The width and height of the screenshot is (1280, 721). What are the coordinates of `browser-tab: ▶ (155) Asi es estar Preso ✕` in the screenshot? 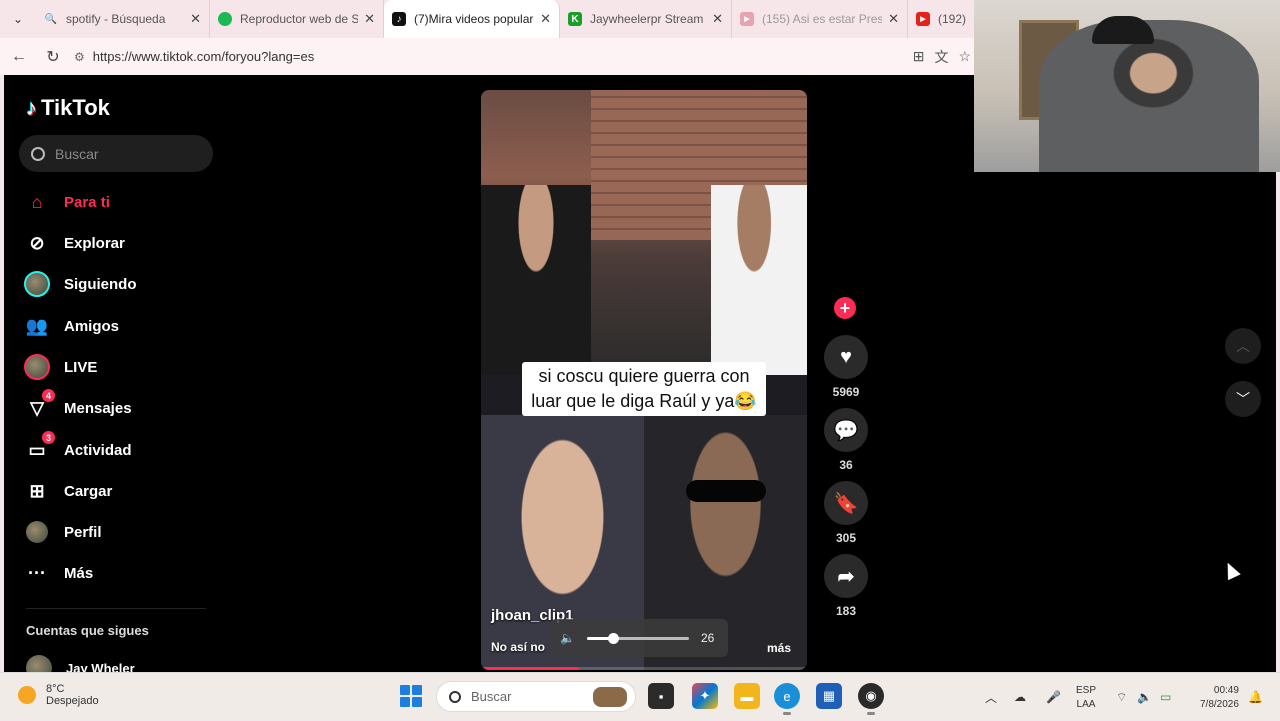 It's located at (820, 19).